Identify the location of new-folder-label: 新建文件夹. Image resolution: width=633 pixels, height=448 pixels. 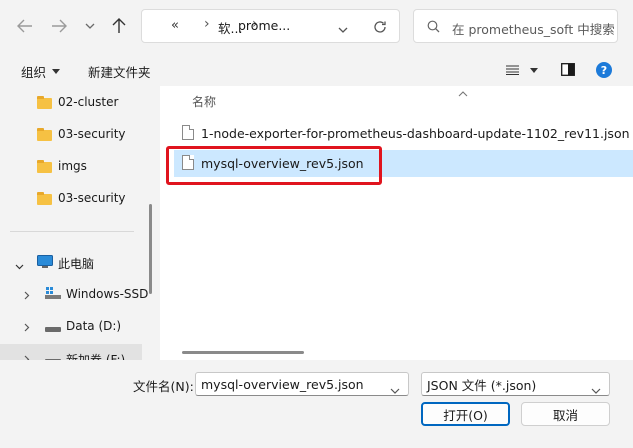
(119, 72).